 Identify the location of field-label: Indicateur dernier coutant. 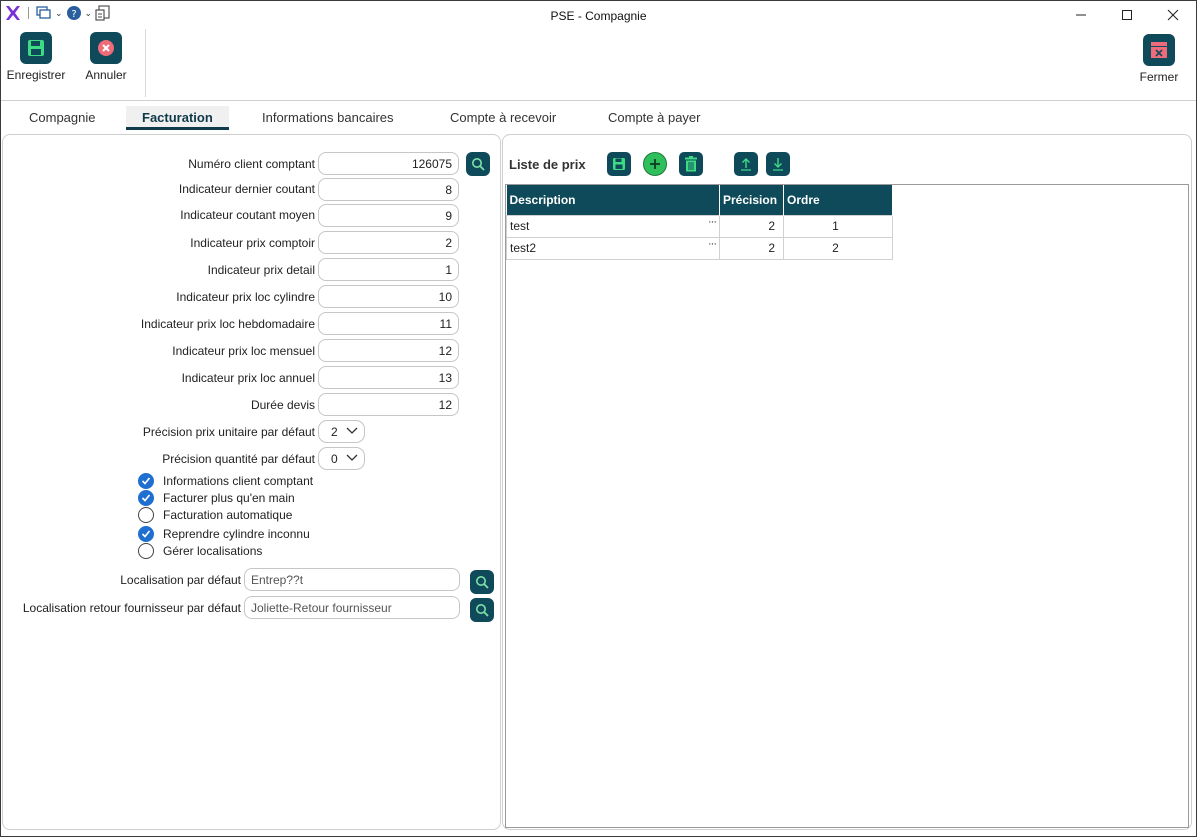
(246, 189).